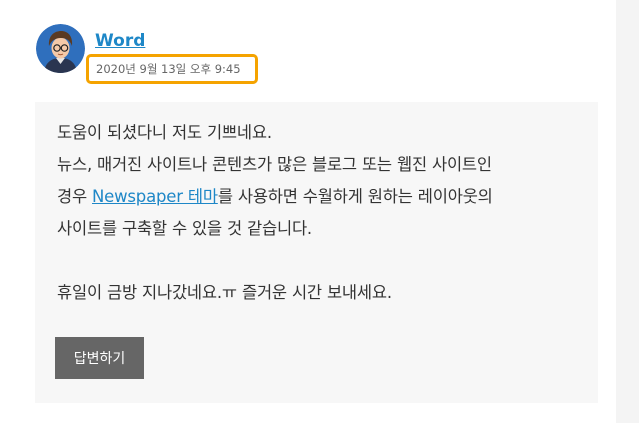 This screenshot has width=639, height=423. I want to click on comment-timestamp: 2020년 9월 13일 오후 9:45, so click(172, 69).